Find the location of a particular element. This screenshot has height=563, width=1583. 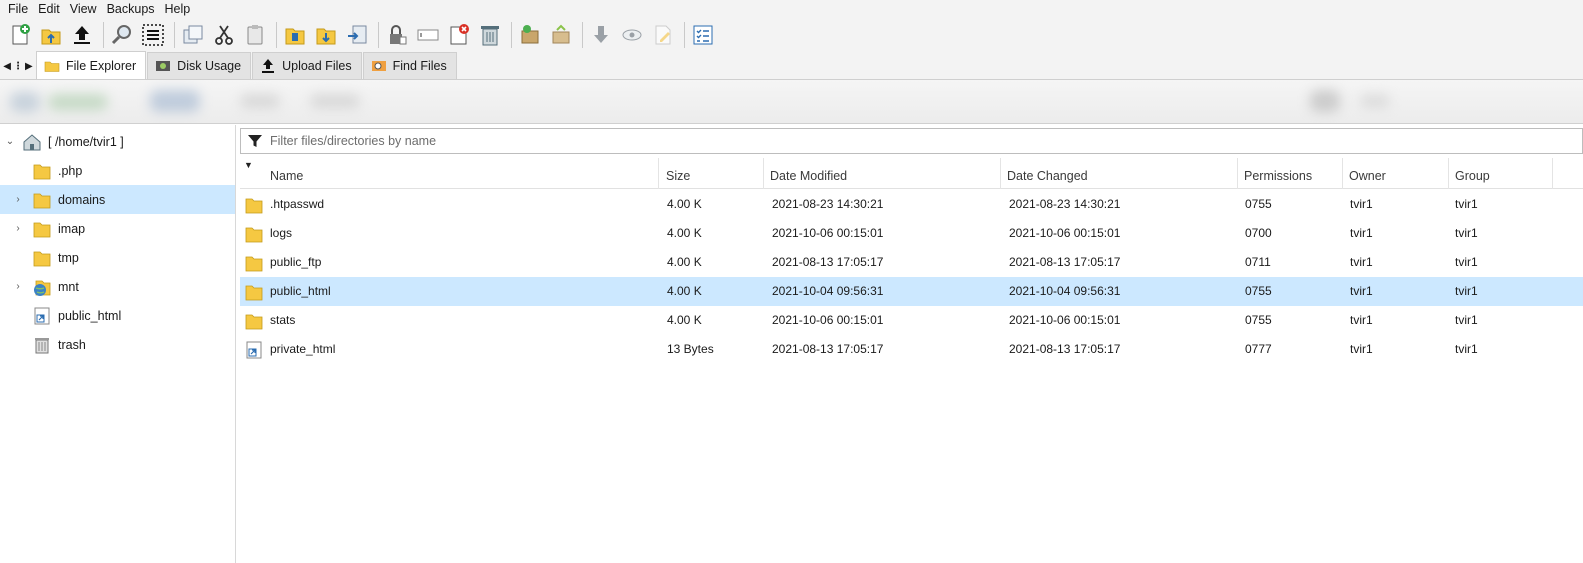

tree-item-tmp: tmp is located at coordinates (117, 257).